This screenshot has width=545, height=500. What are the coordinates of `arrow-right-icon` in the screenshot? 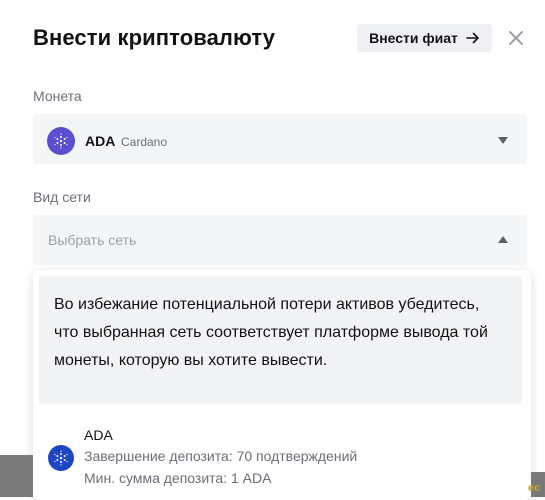 It's located at (472, 38).